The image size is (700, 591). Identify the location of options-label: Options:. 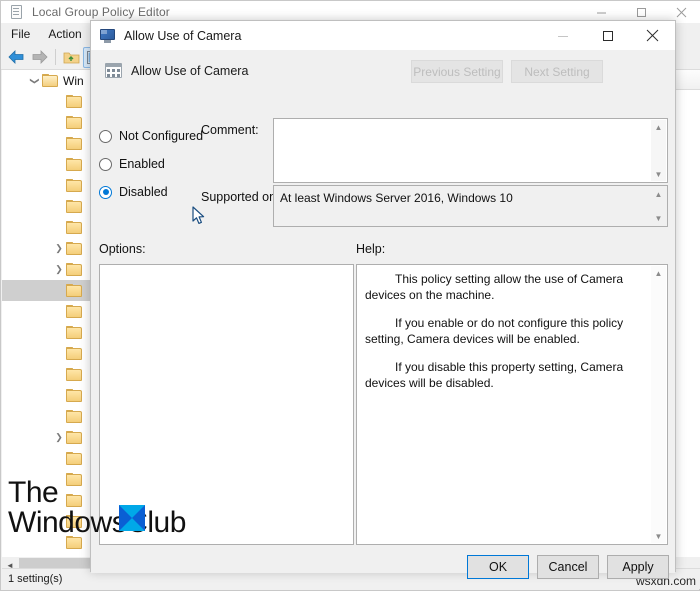
(122, 249).